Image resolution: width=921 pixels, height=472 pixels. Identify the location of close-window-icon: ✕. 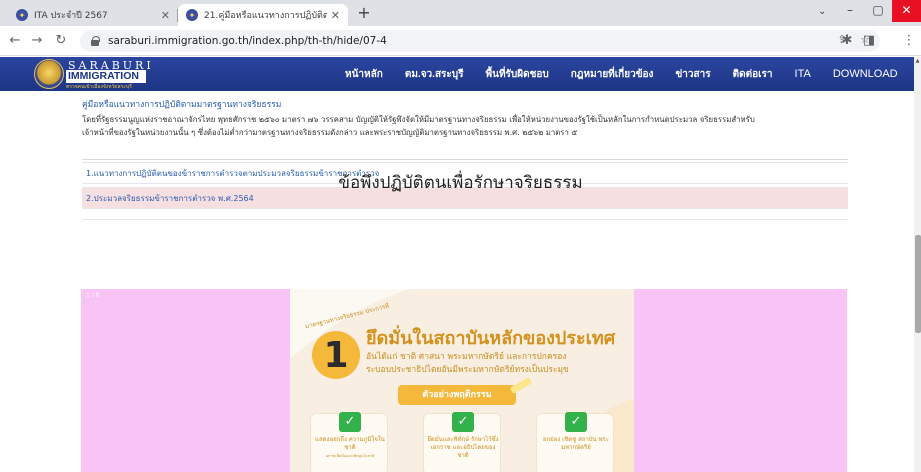
(906, 11).